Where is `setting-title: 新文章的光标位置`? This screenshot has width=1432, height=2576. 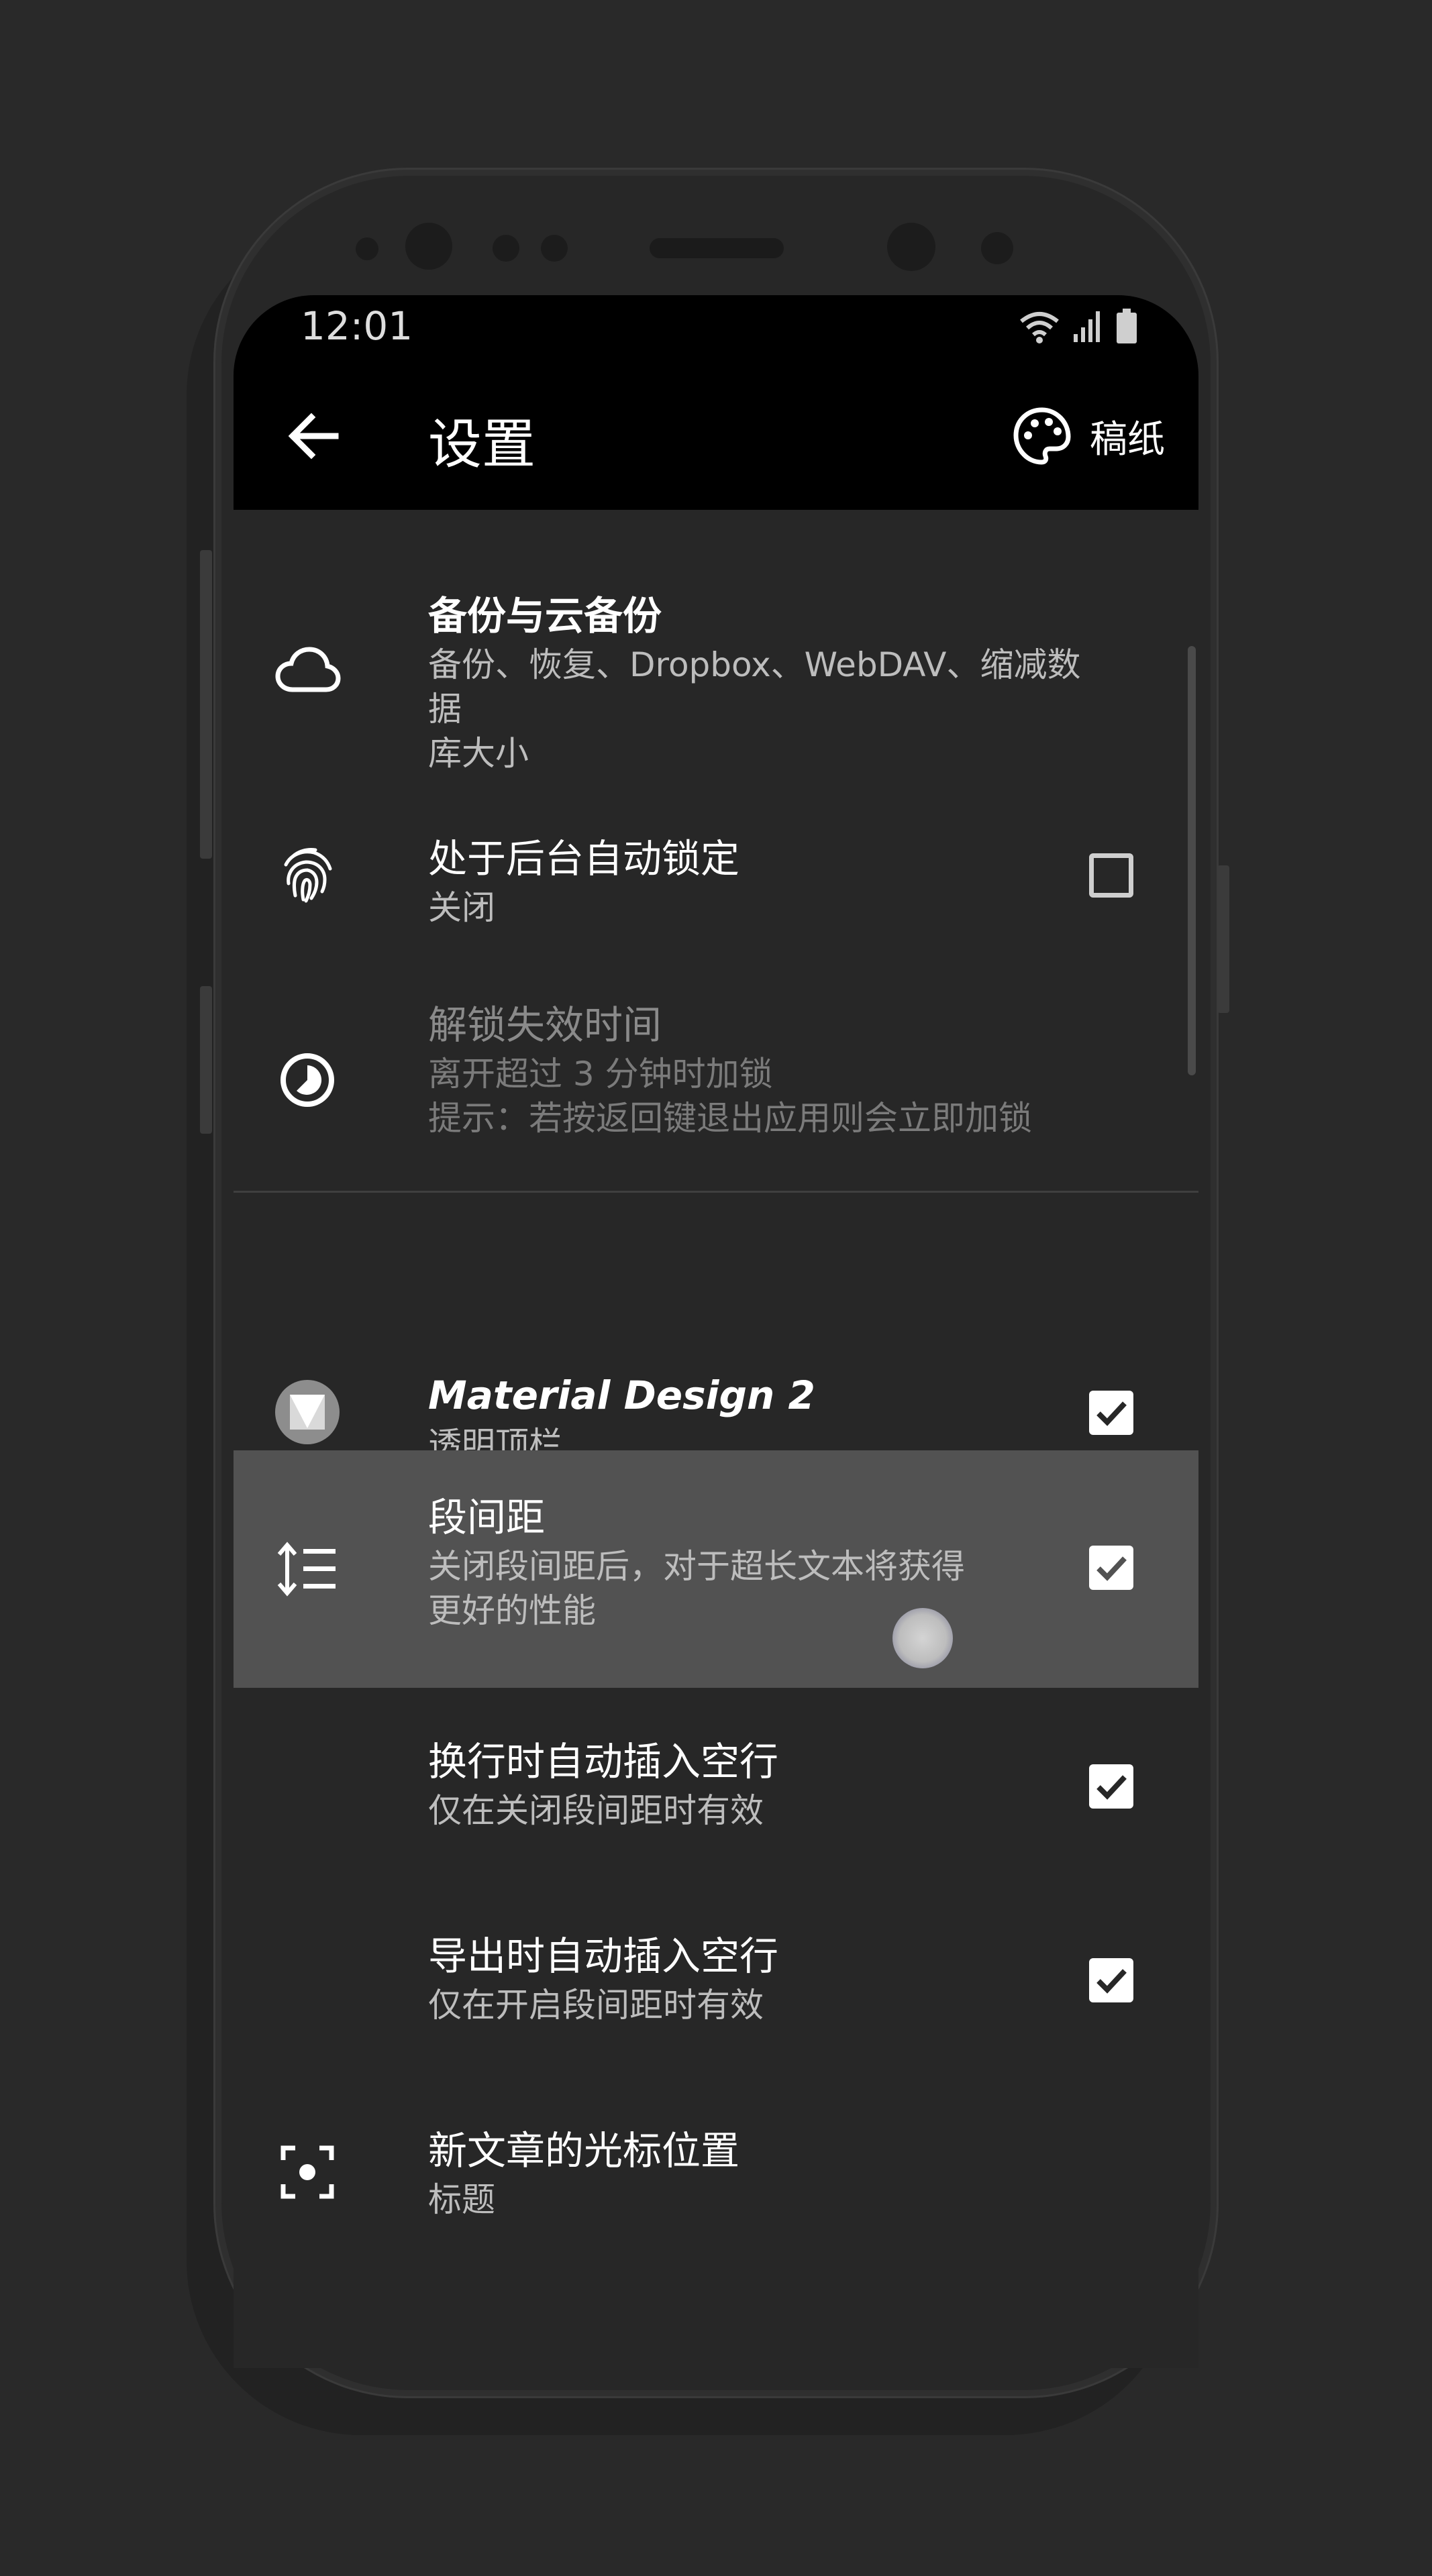
setting-title: 新文章的光标位置 is located at coordinates (584, 2151).